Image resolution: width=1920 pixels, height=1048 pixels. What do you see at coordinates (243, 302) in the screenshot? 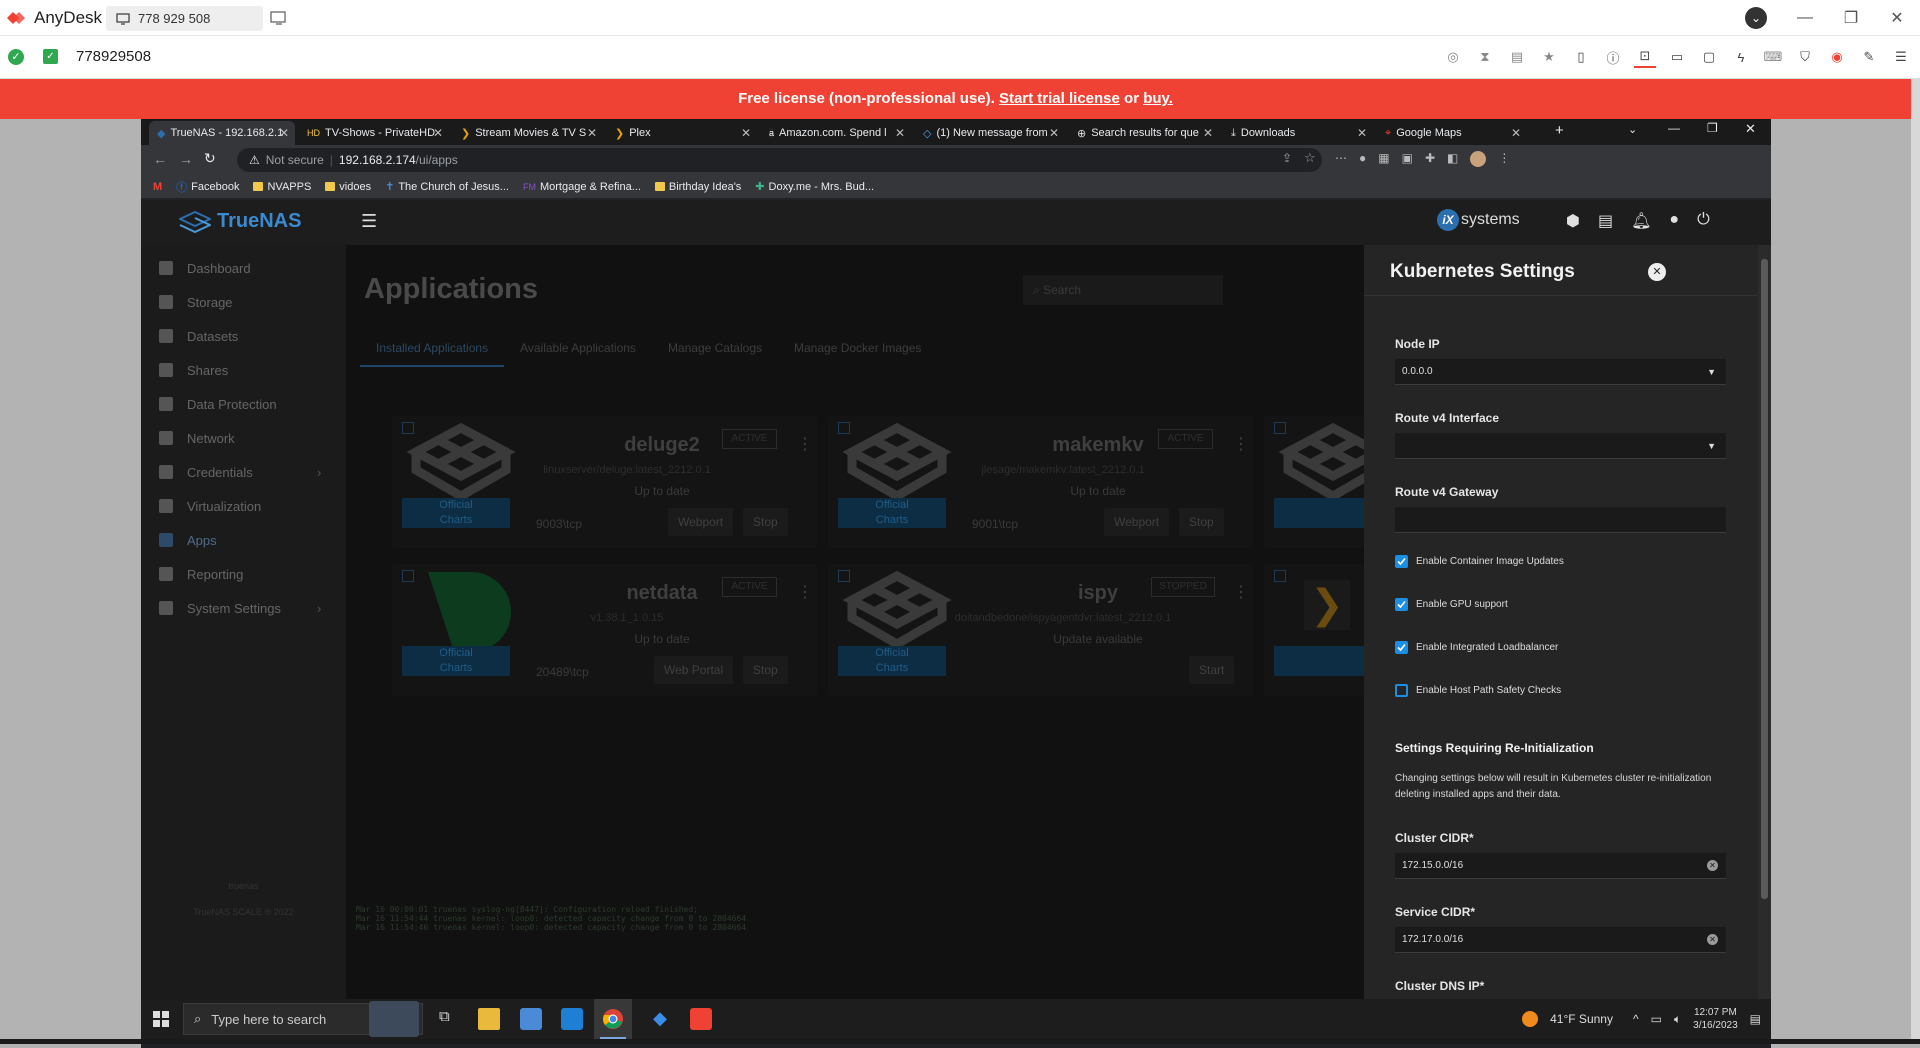
I see `sidebar-item-storage: Storage` at bounding box center [243, 302].